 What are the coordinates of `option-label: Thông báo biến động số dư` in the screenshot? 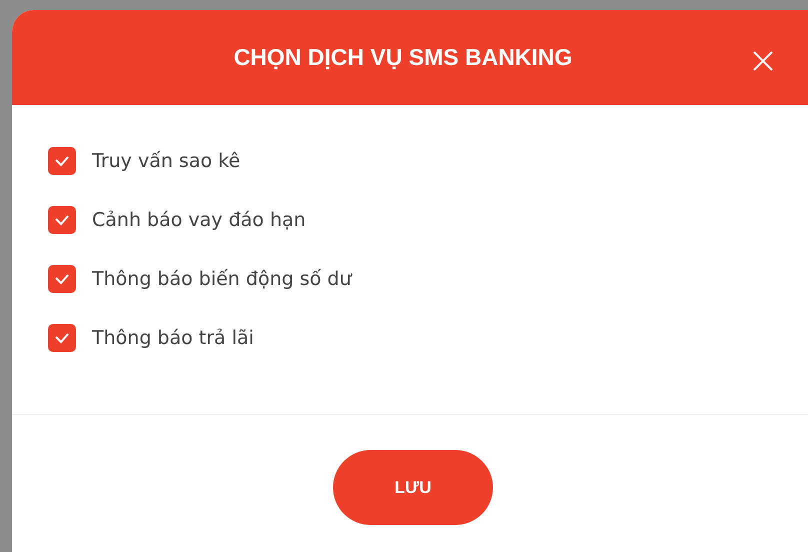 It's located at (222, 279).